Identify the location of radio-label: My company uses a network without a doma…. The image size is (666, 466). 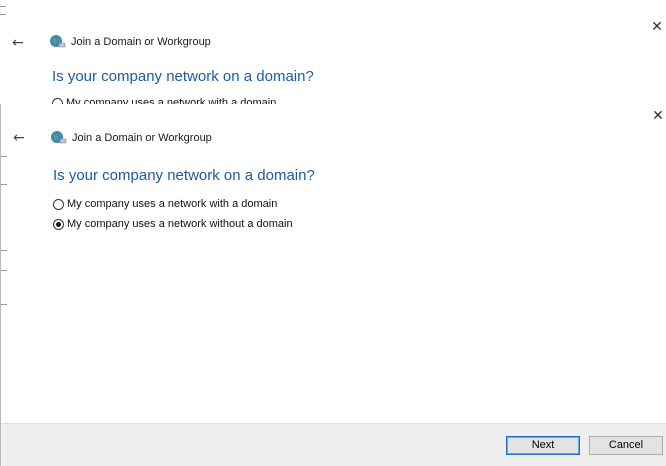
(180, 224).